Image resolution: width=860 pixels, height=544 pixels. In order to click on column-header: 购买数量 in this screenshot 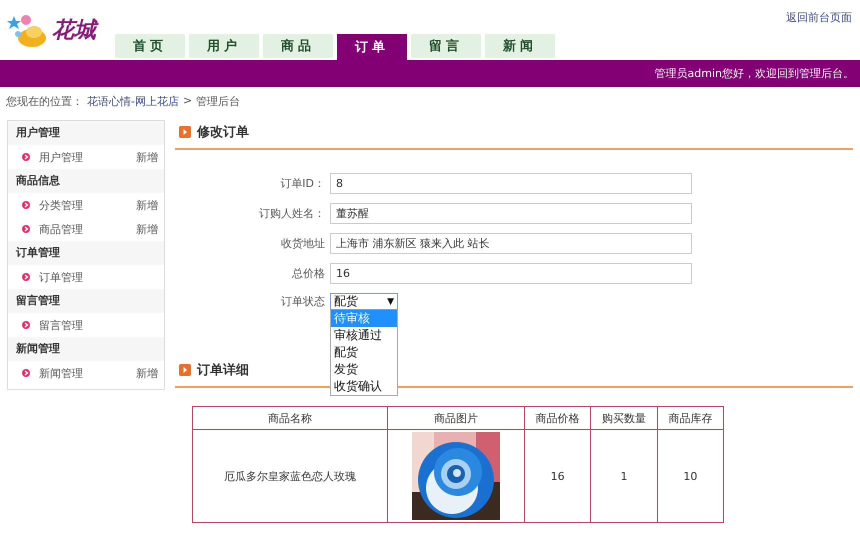, I will do `click(624, 418)`.